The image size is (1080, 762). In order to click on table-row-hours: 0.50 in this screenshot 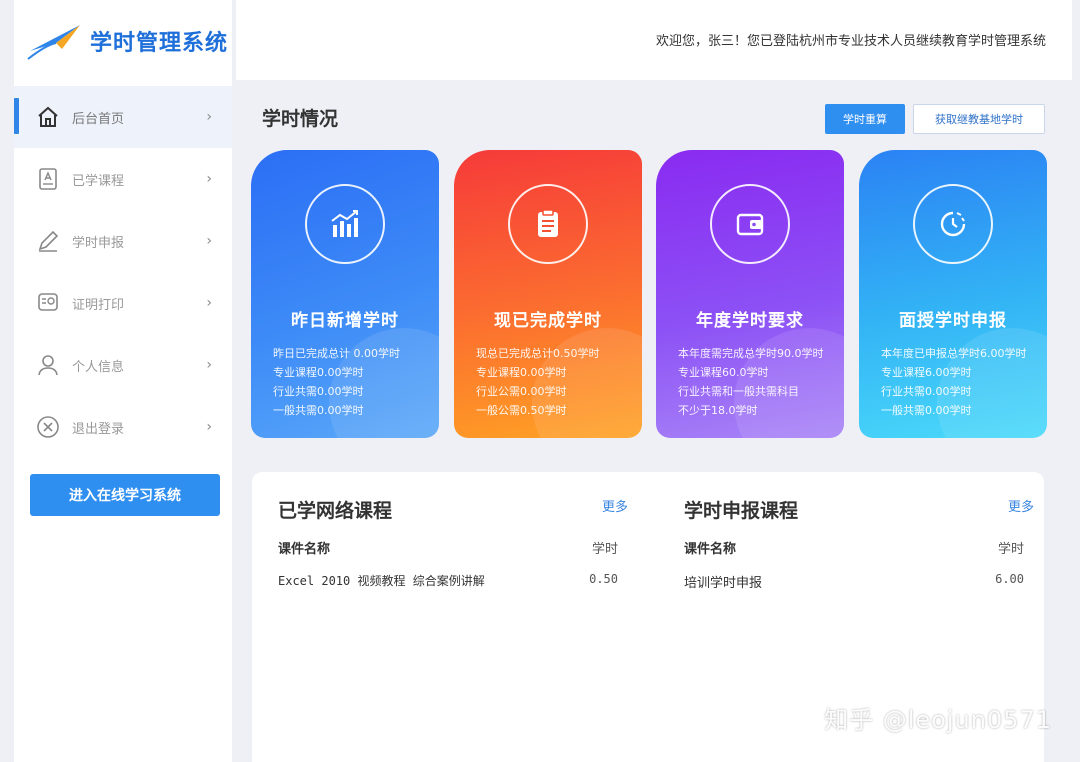, I will do `click(603, 579)`.